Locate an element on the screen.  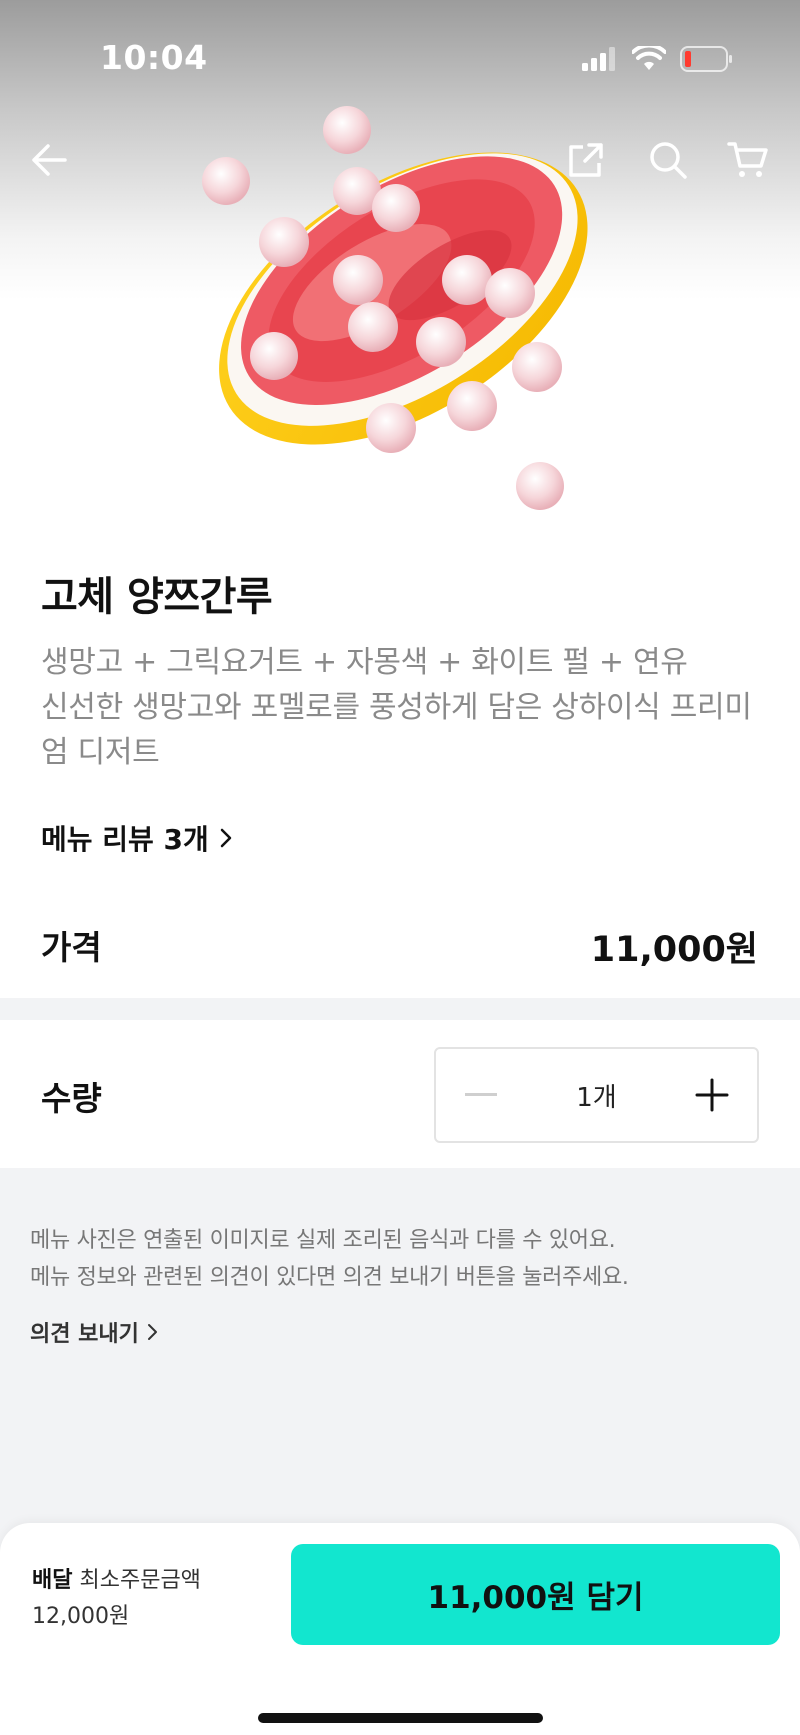
quantity-section: 수량 1개 is located at coordinates (400, 1094).